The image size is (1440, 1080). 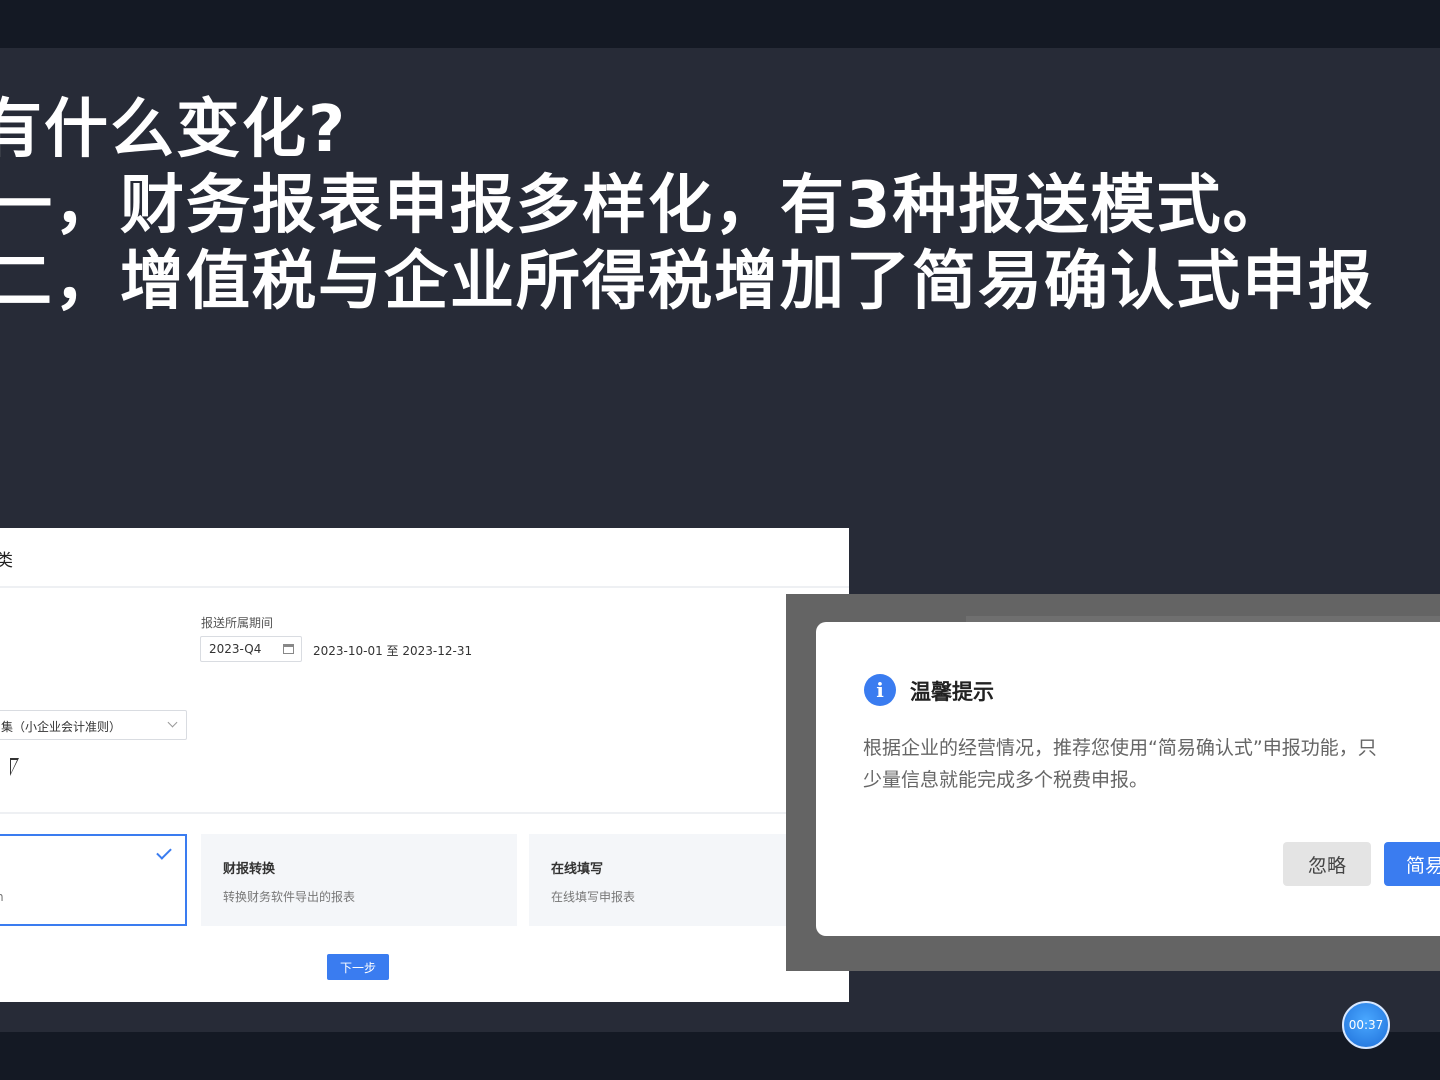 What do you see at coordinates (1006, 780) in the screenshot?
I see `dialog-body-line: 少量信息就能完成多个税费申报。` at bounding box center [1006, 780].